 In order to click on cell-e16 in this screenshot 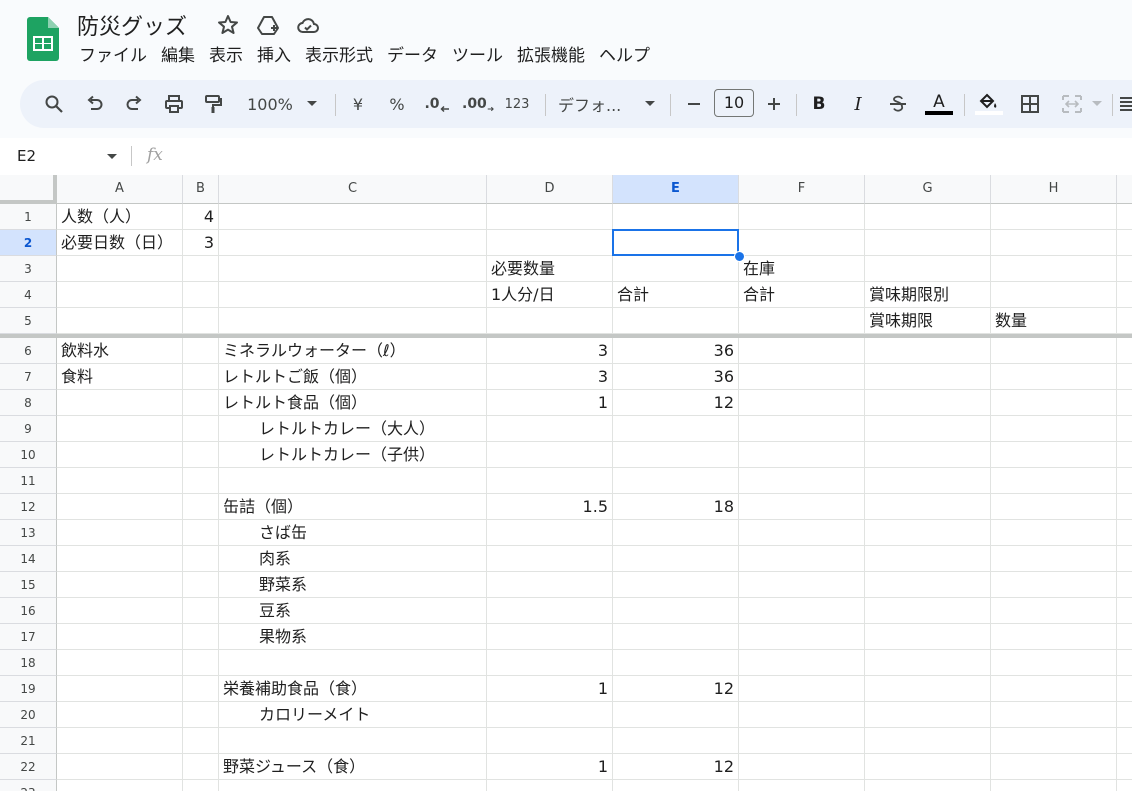, I will do `click(676, 611)`.